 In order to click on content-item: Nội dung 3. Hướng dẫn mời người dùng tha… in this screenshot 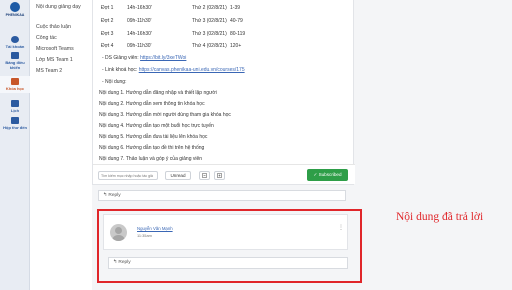, I will do `click(165, 115)`.